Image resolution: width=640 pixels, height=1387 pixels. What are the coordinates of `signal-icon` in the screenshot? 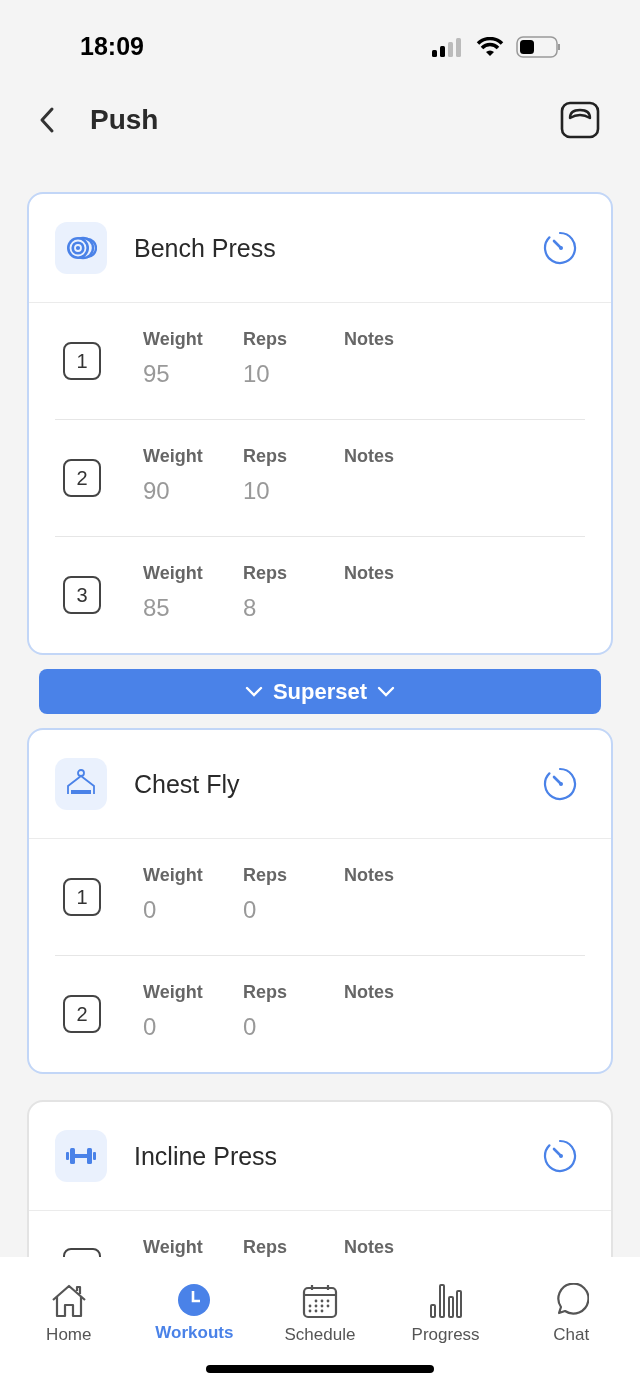 It's located at (448, 47).